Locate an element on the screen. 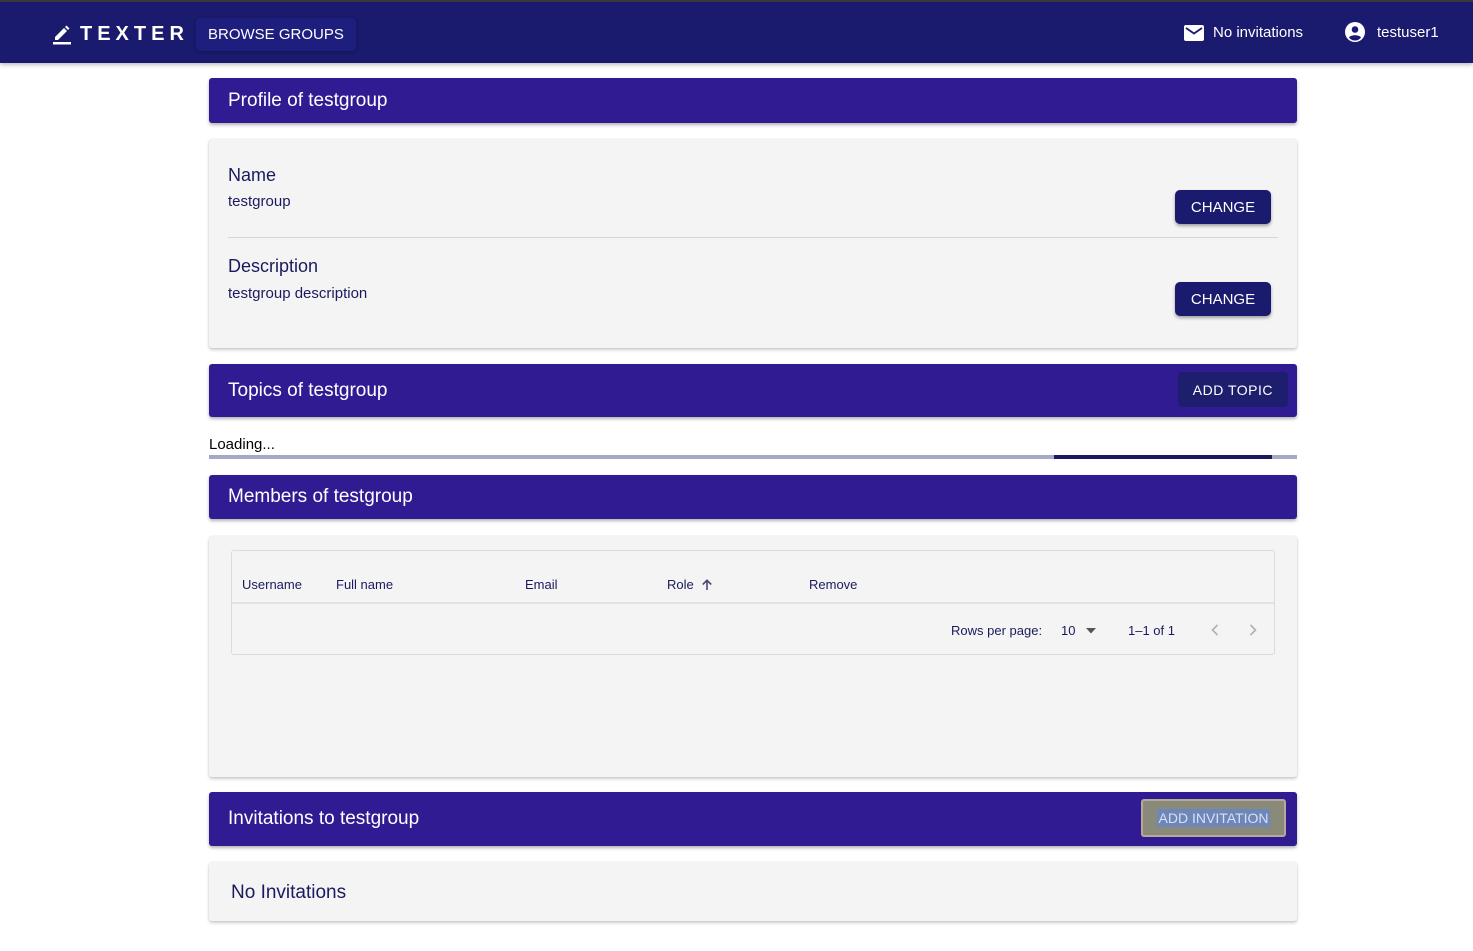 This screenshot has height=951, width=1473. column-header-email: Email is located at coordinates (541, 584).